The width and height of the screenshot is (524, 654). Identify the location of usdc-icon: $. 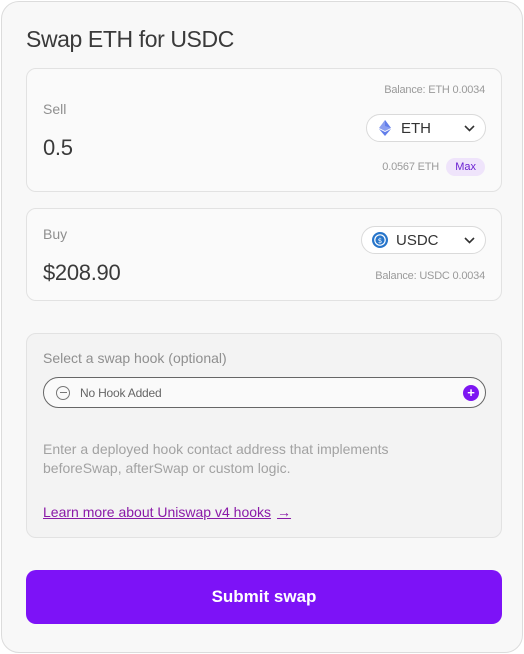
(380, 240).